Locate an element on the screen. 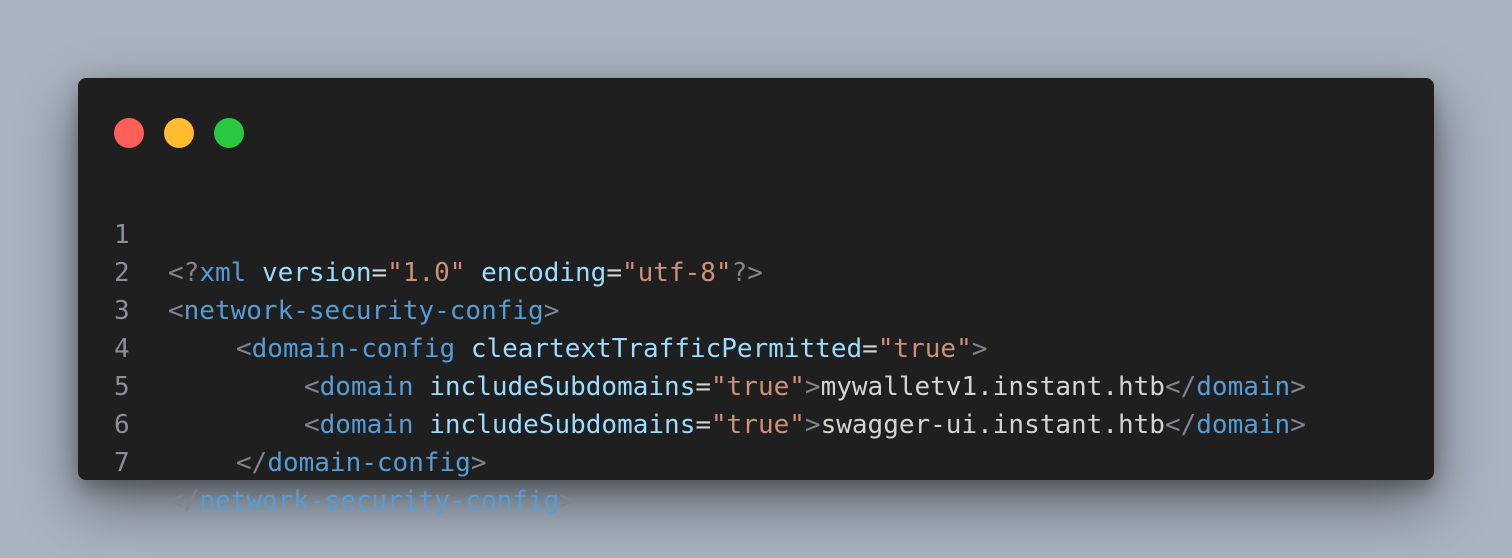  tag-name: network-security-config is located at coordinates (379, 501).